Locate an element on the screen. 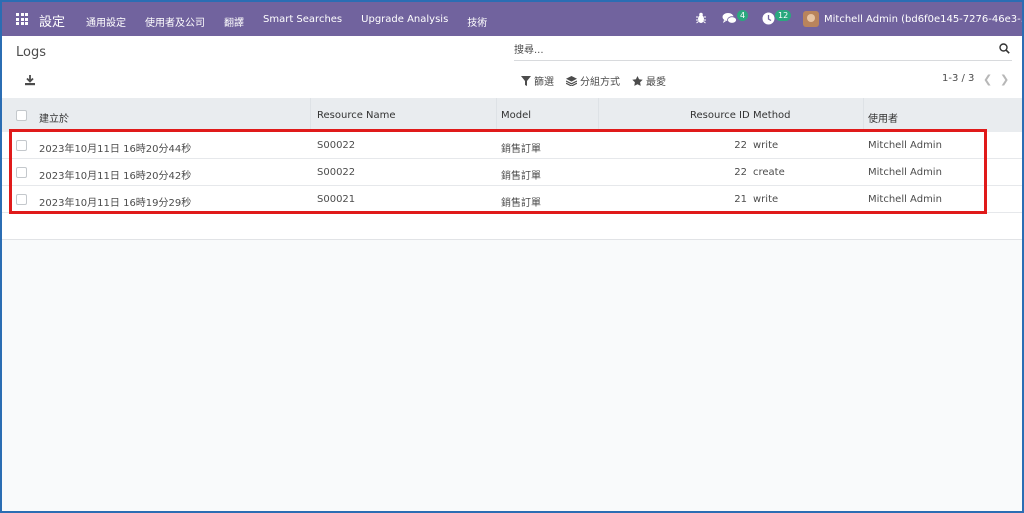  pager-next-icon: ❯ is located at coordinates (1004, 79).